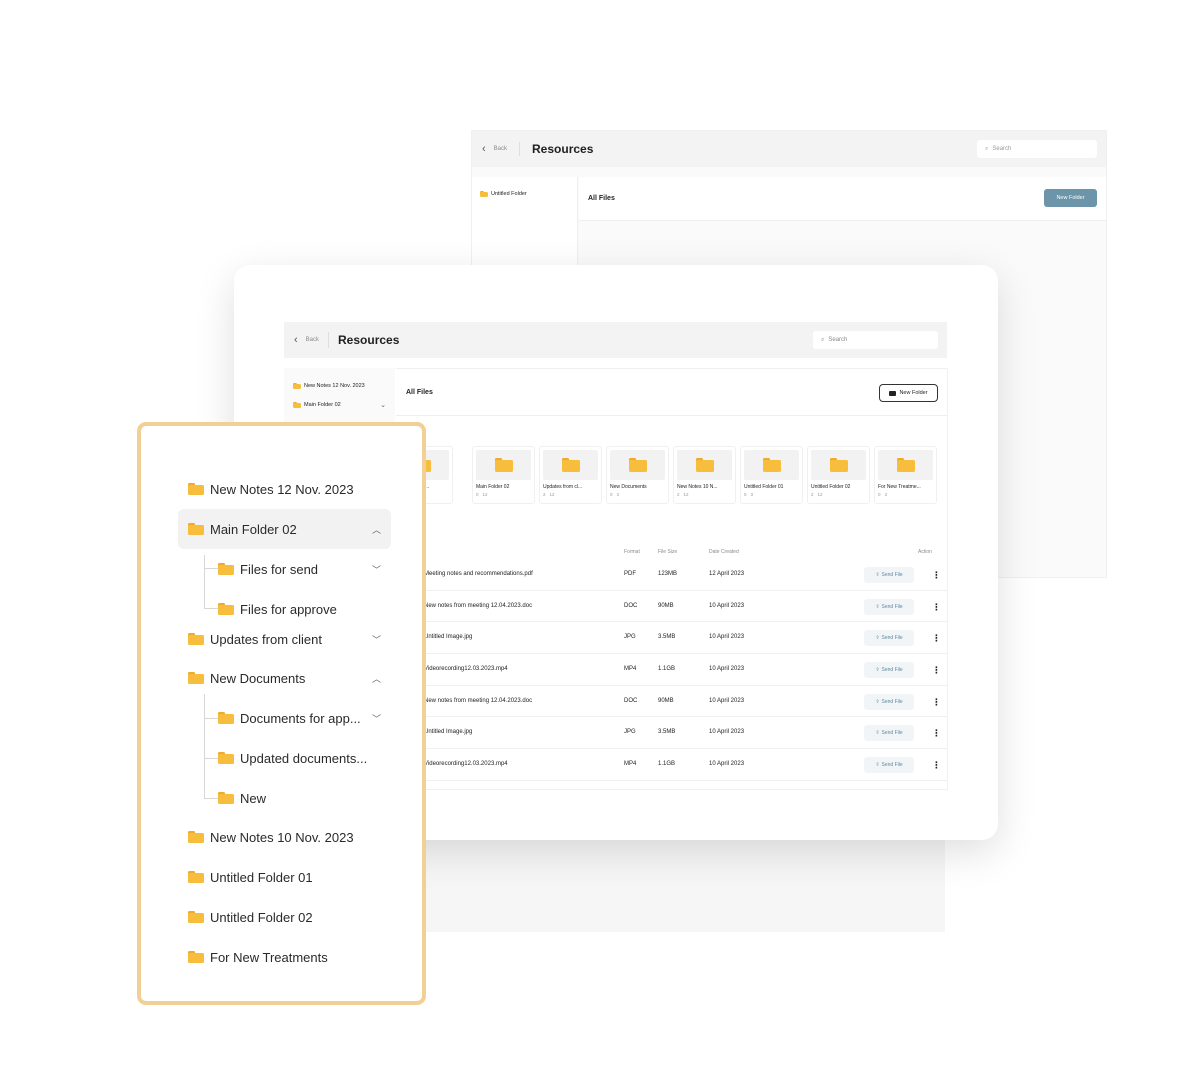 This screenshot has height=1080, width=1200. What do you see at coordinates (269, 957) in the screenshot?
I see `tree-item-label: For New Treatments` at bounding box center [269, 957].